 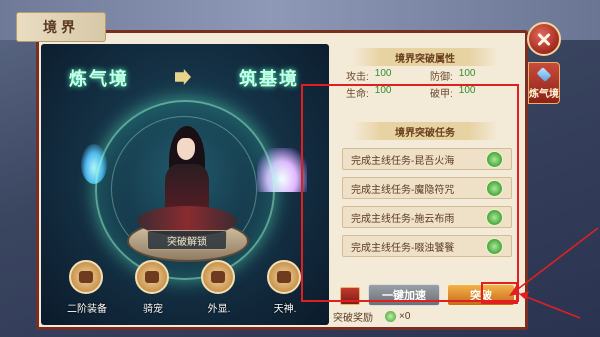 What do you see at coordinates (183, 77) in the screenshot?
I see `arrow-right-icon` at bounding box center [183, 77].